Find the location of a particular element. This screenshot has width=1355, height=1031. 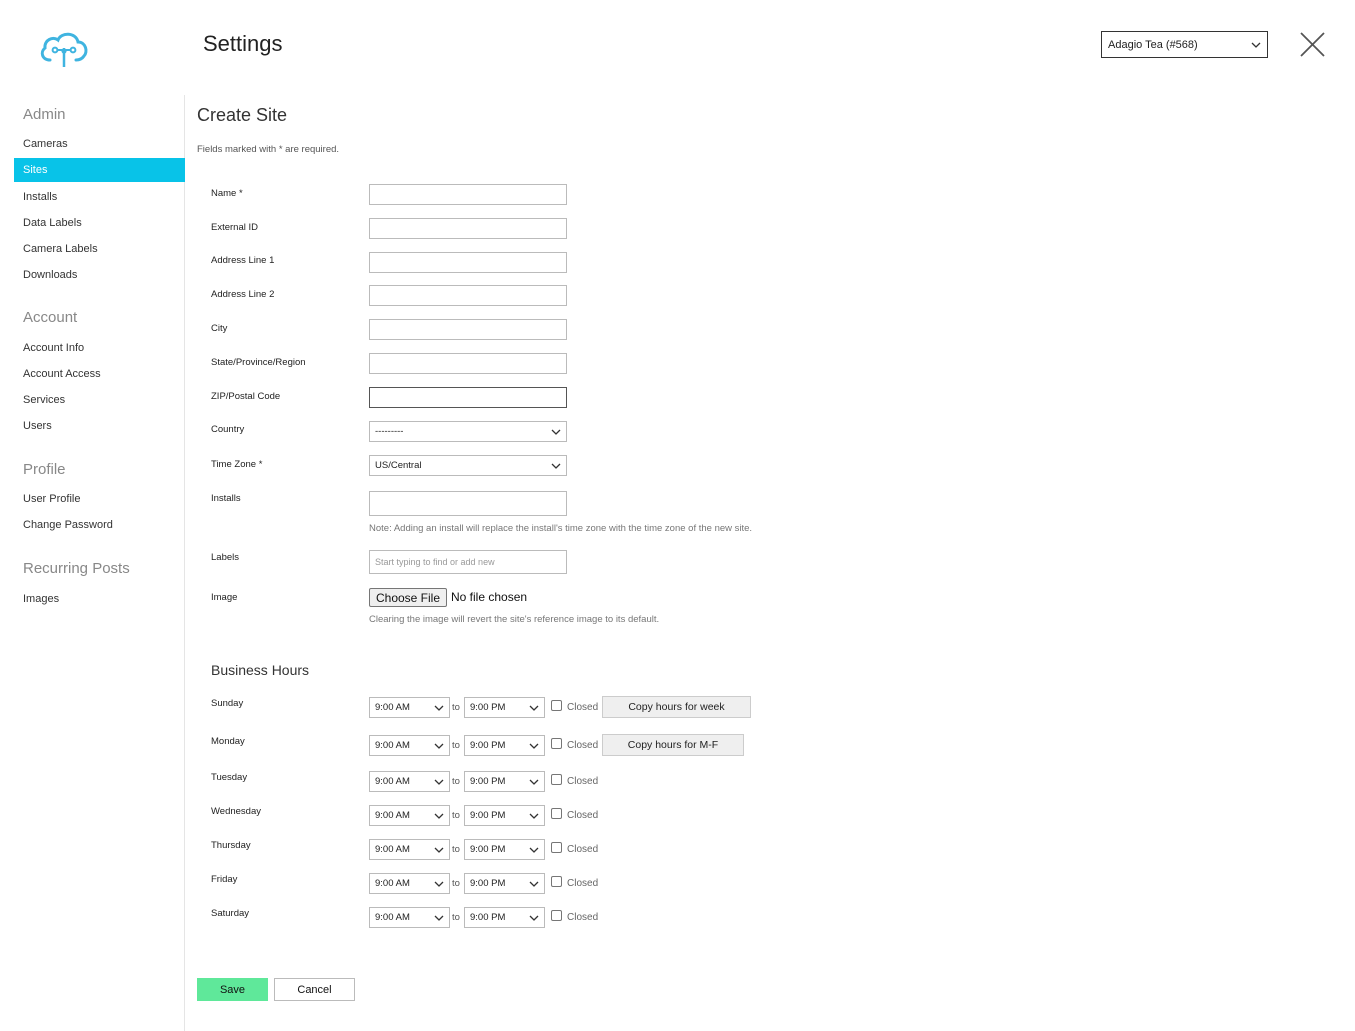

page-title: Settings is located at coordinates (243, 43).